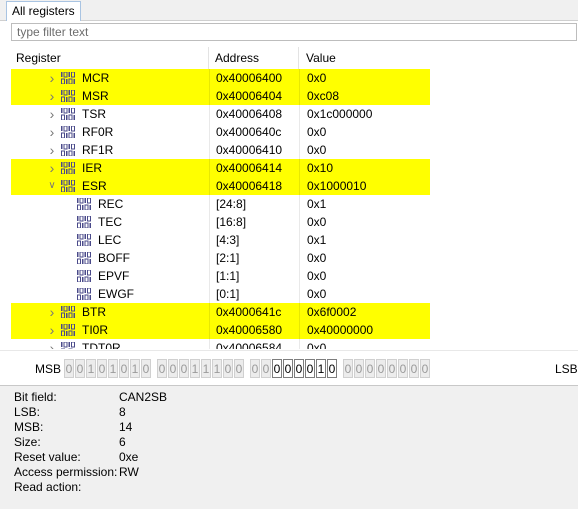 This screenshot has height=509, width=578. What do you see at coordinates (289, 472) in the screenshot?
I see `info-row: Access permission: RW` at bounding box center [289, 472].